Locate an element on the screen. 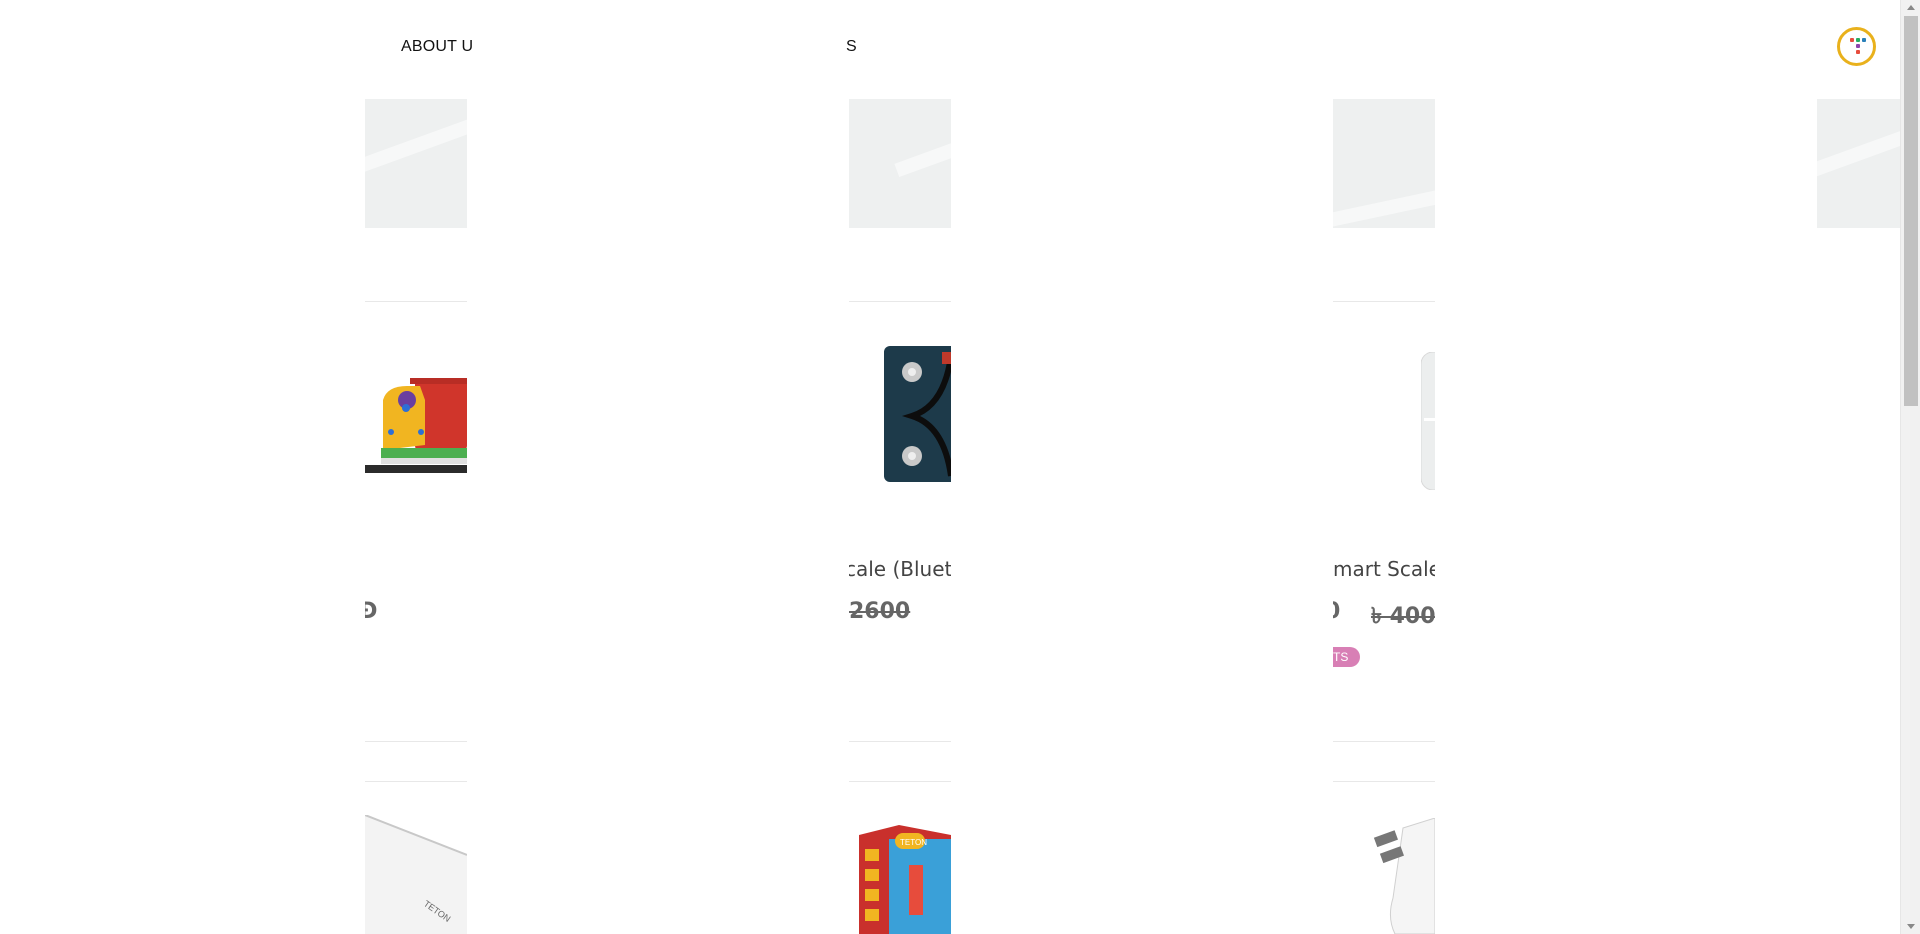 Image resolution: width=1920 pixels, height=934 pixels. product-price: 0 is located at coordinates (1336, 611).